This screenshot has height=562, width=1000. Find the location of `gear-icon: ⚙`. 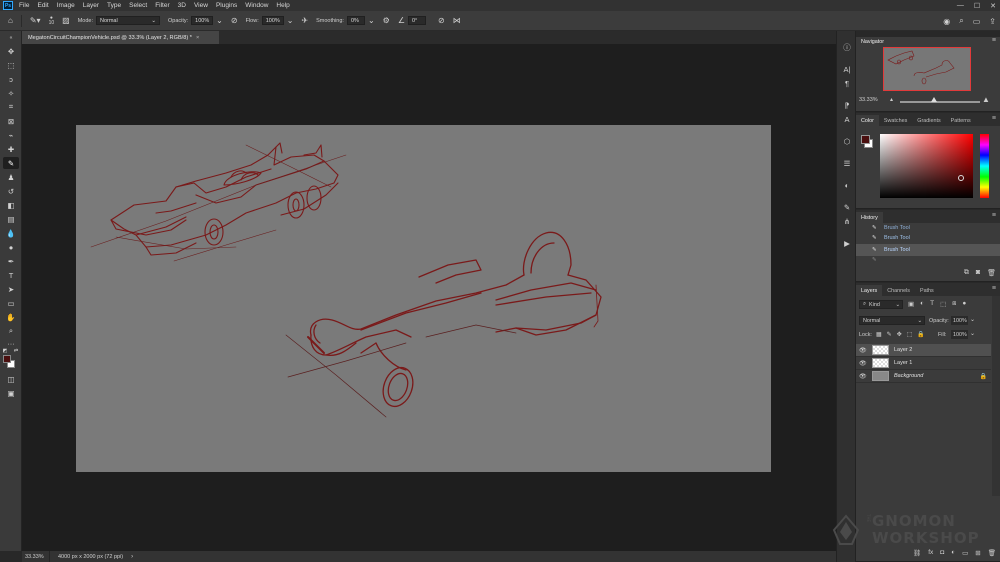

gear-icon: ⚙ is located at coordinates (386, 20).